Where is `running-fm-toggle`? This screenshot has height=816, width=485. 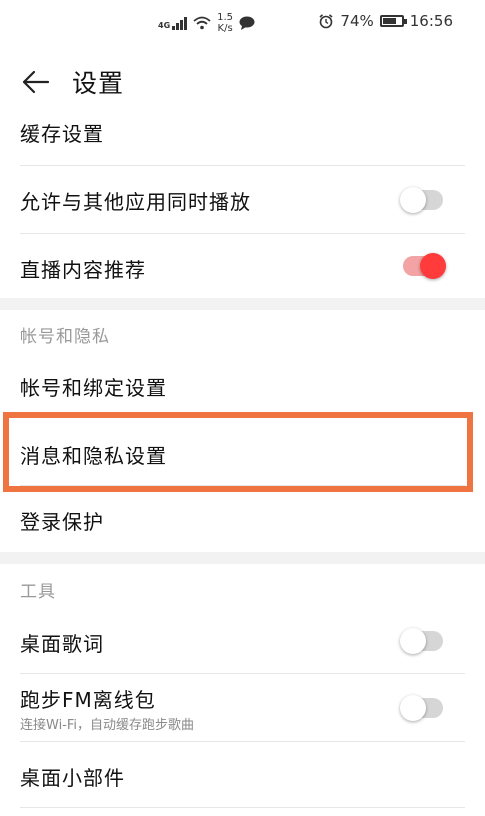
running-fm-toggle is located at coordinates (421, 708).